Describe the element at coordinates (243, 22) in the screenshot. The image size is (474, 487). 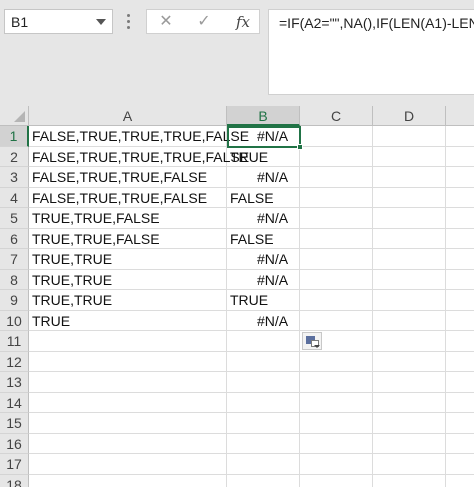
I see `insert-function-icon: fx` at that location.